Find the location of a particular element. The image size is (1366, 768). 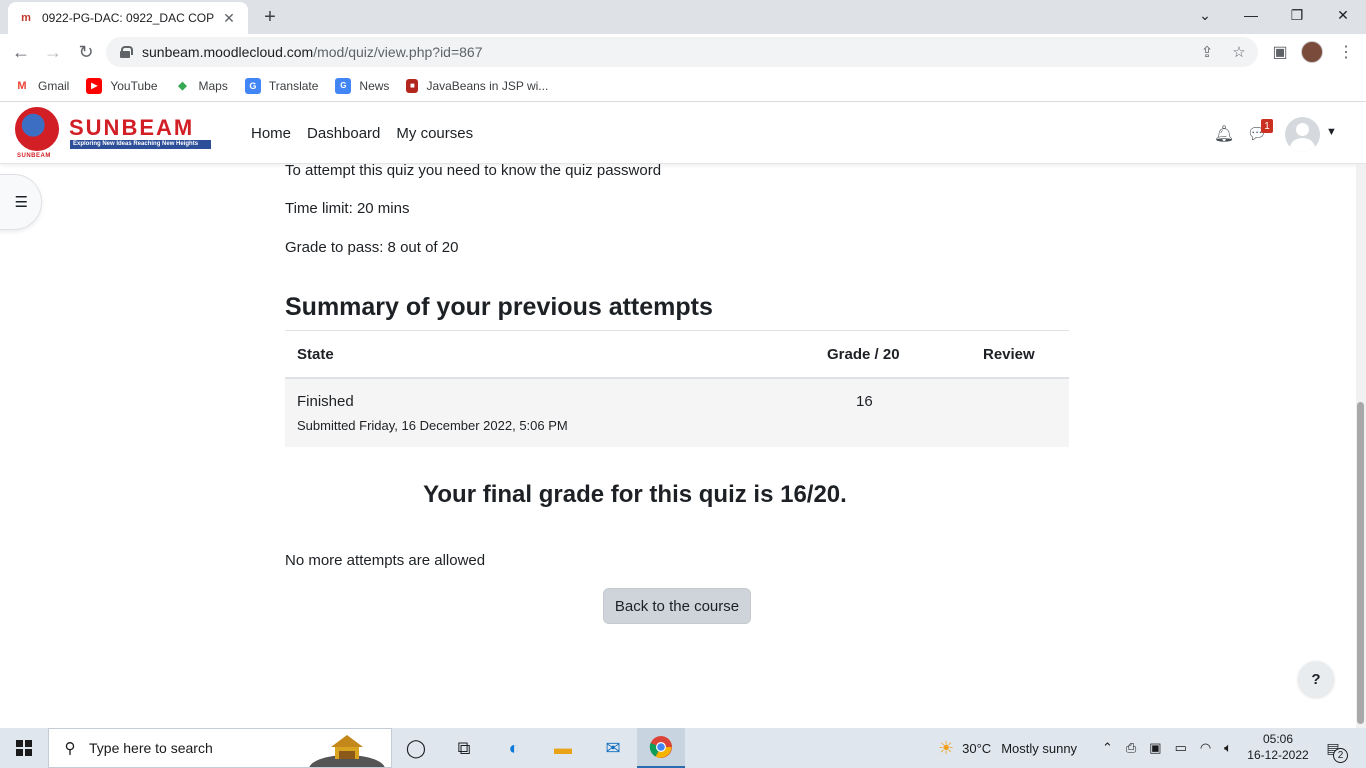

battery-icon: ▭ is located at coordinates (1181, 748).